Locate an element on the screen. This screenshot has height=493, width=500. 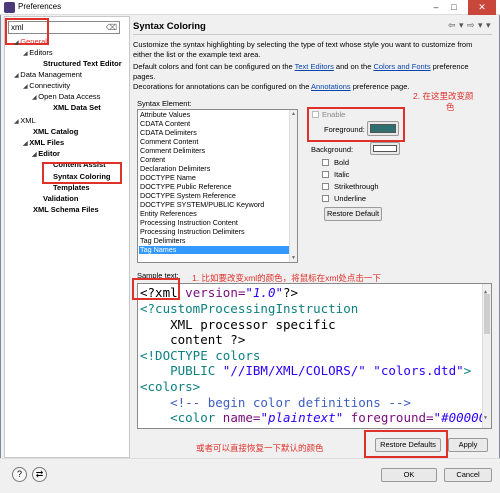
list-item: Content is located at coordinates (214, 160).